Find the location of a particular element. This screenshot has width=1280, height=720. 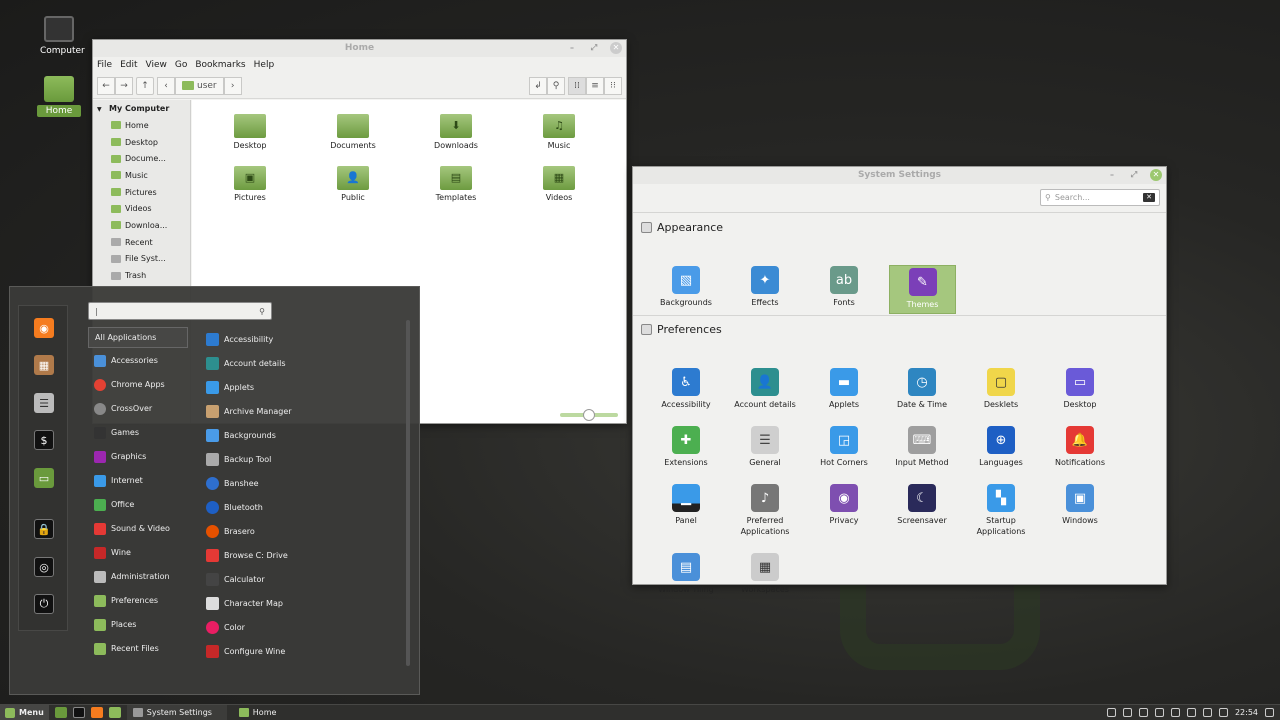

zoom-slider-handle is located at coordinates (589, 415).